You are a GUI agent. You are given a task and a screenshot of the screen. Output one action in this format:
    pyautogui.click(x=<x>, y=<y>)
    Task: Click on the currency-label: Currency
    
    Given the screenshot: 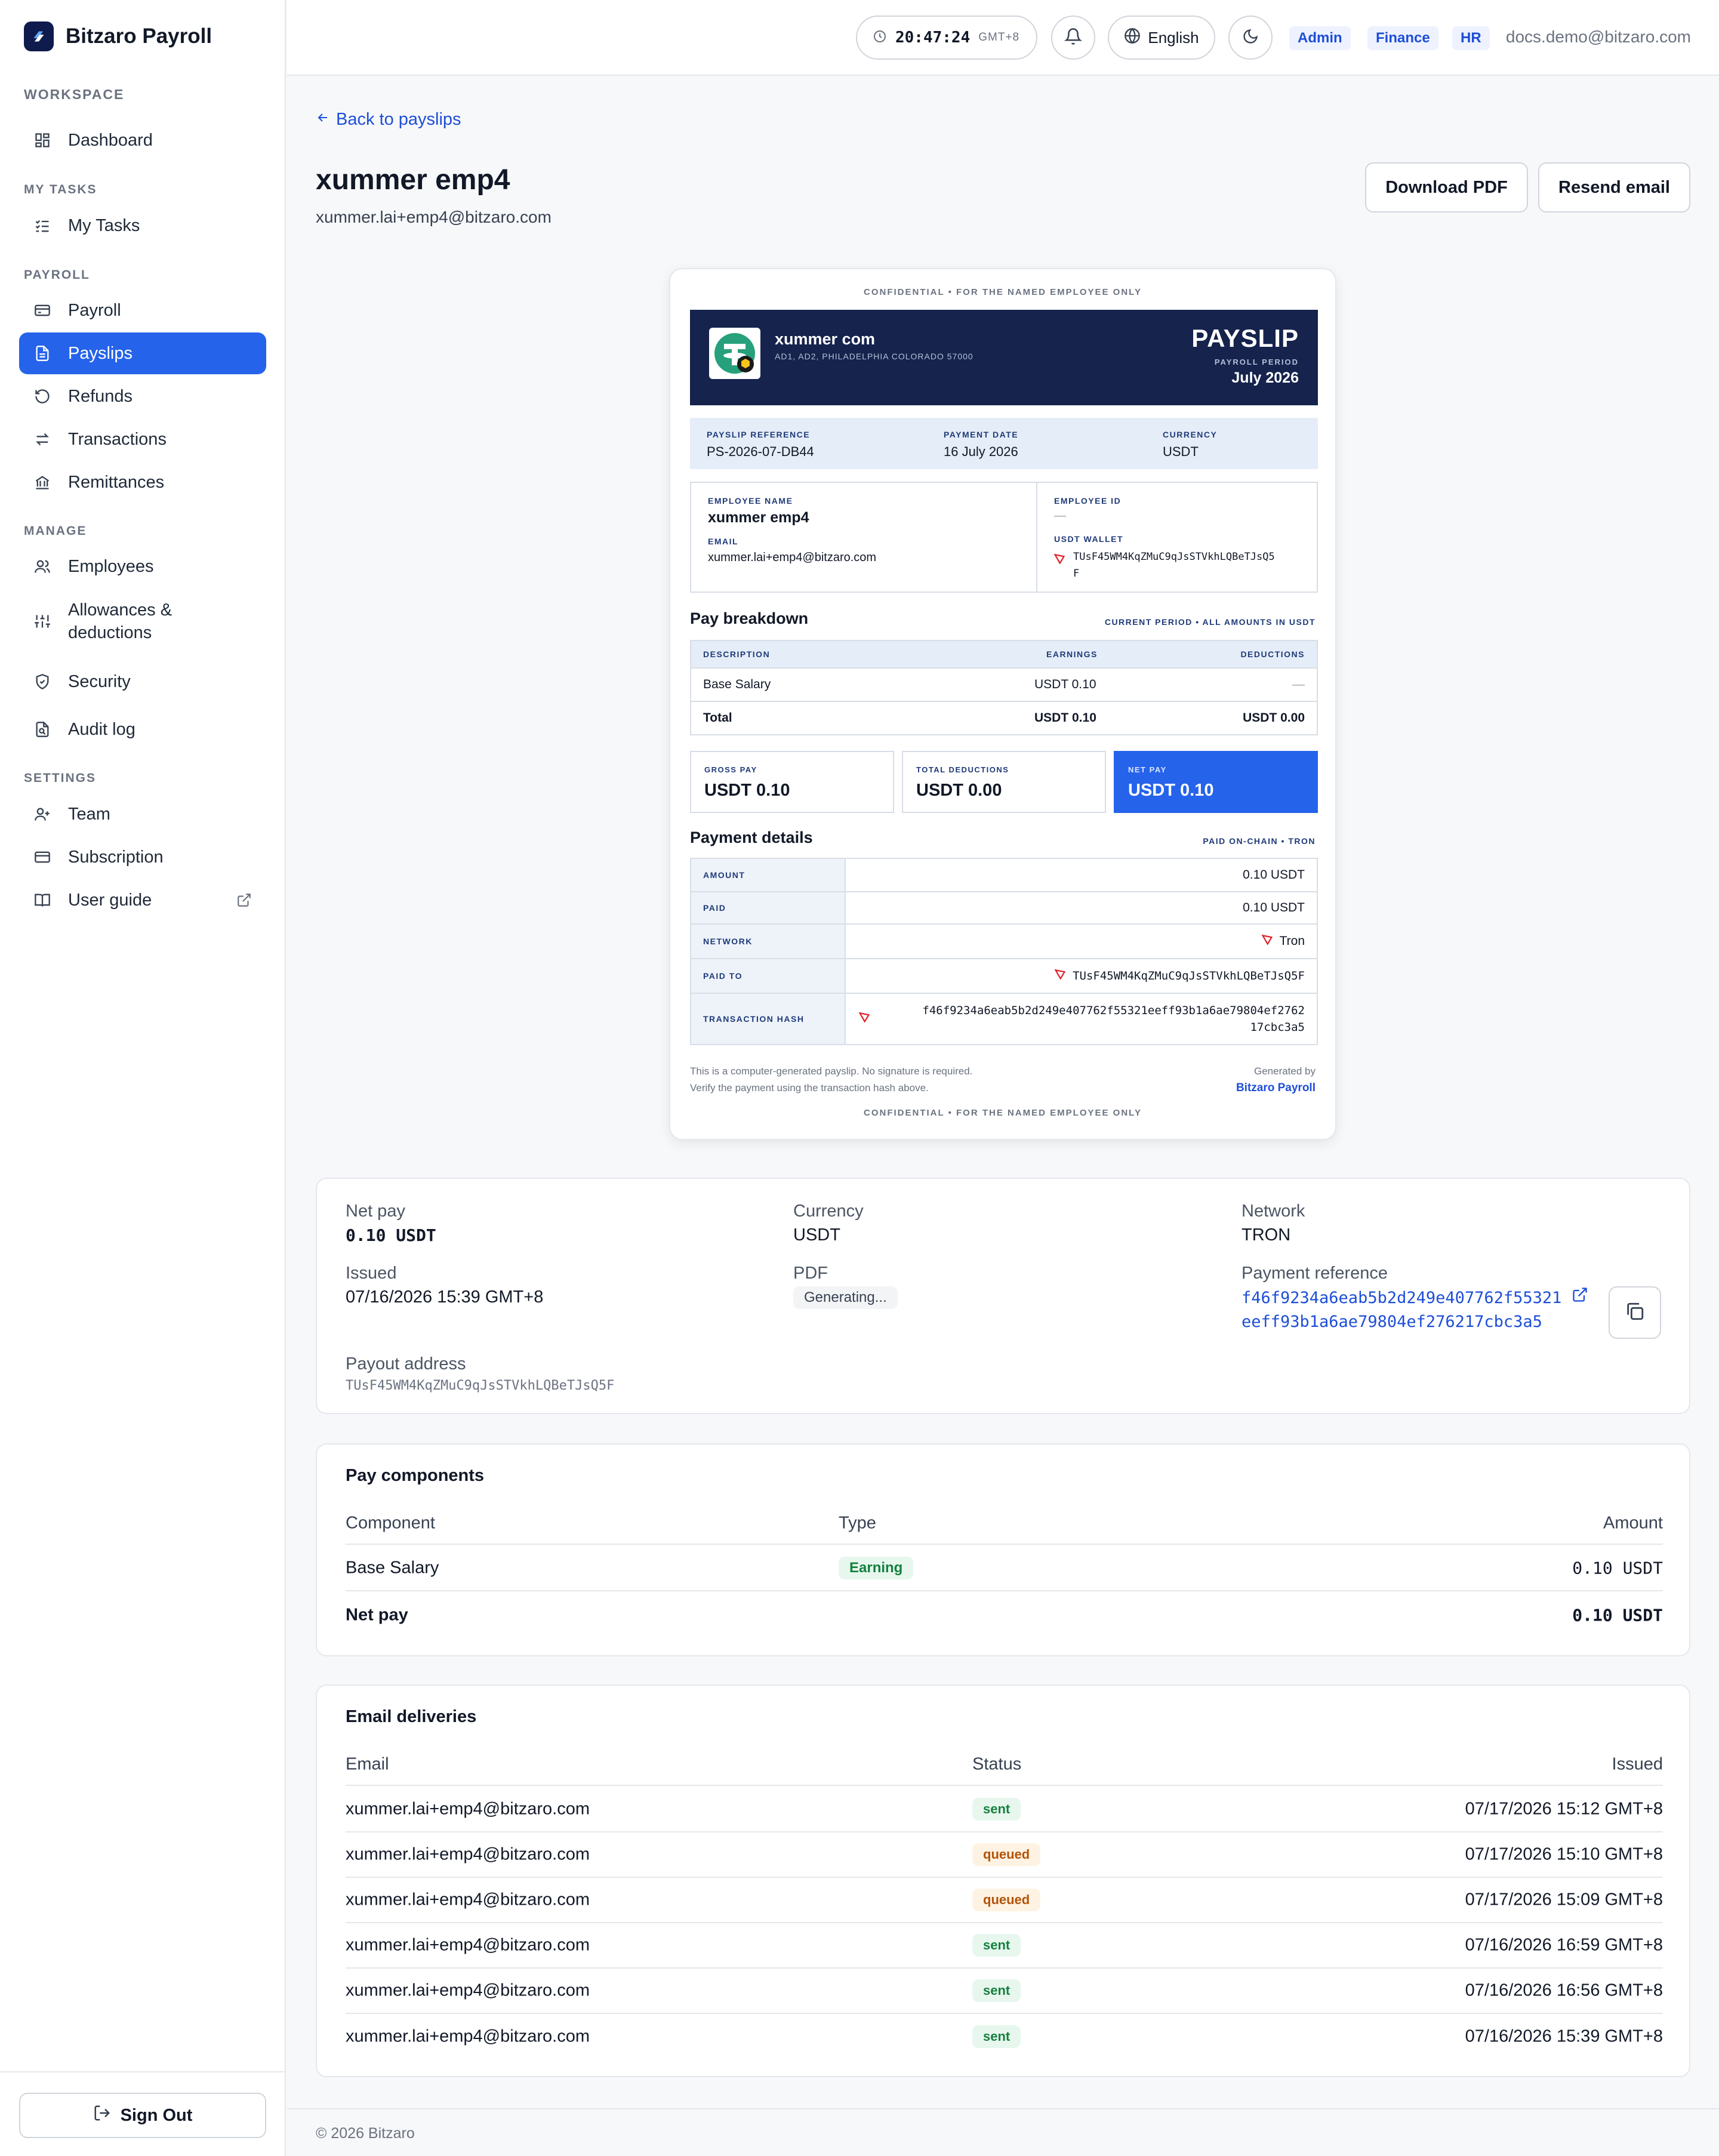 What is the action you would take?
    pyautogui.click(x=828, y=1211)
    